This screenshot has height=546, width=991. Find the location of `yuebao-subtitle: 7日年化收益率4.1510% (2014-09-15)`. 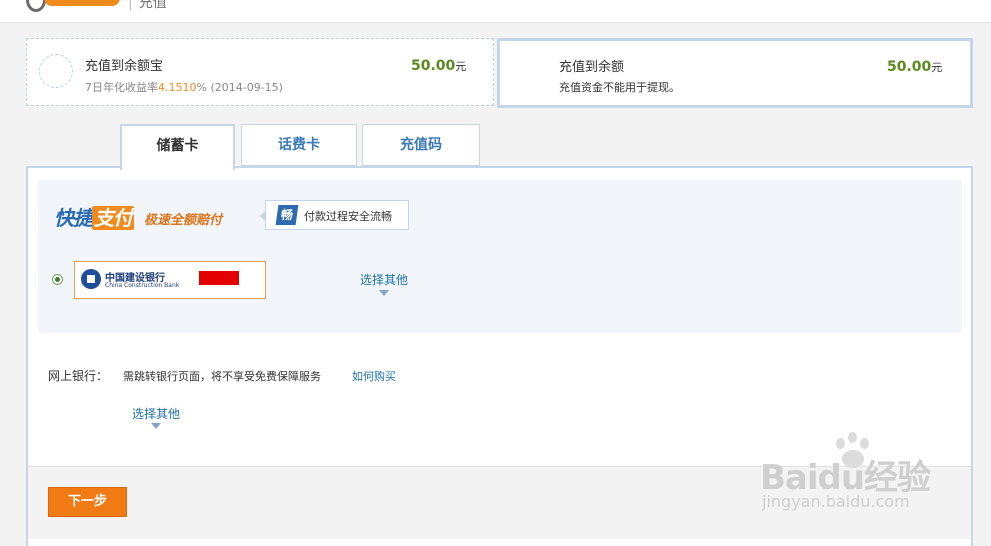

yuebao-subtitle: 7日年化收益率4.1510% (2014-09-15) is located at coordinates (184, 87).